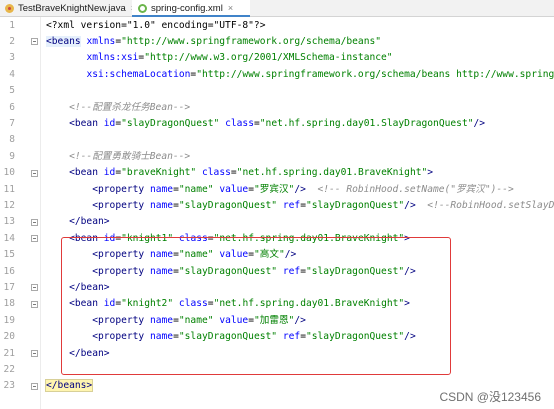  Describe the element at coordinates (176, 321) in the screenshot. I see `code-line: <property name="name" value="加雷恩"/>` at that location.